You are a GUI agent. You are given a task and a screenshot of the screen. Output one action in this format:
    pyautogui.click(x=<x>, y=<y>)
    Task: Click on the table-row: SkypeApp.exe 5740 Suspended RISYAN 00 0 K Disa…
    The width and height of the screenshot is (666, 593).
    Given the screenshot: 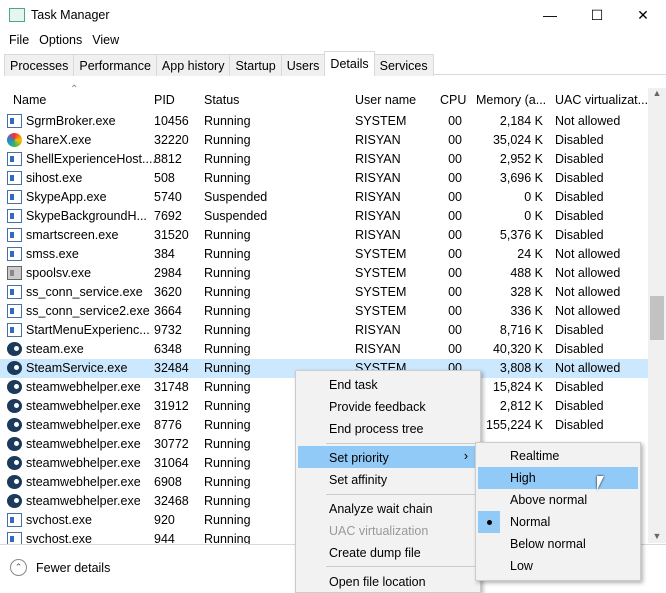 What is the action you would take?
    pyautogui.click(x=324, y=197)
    